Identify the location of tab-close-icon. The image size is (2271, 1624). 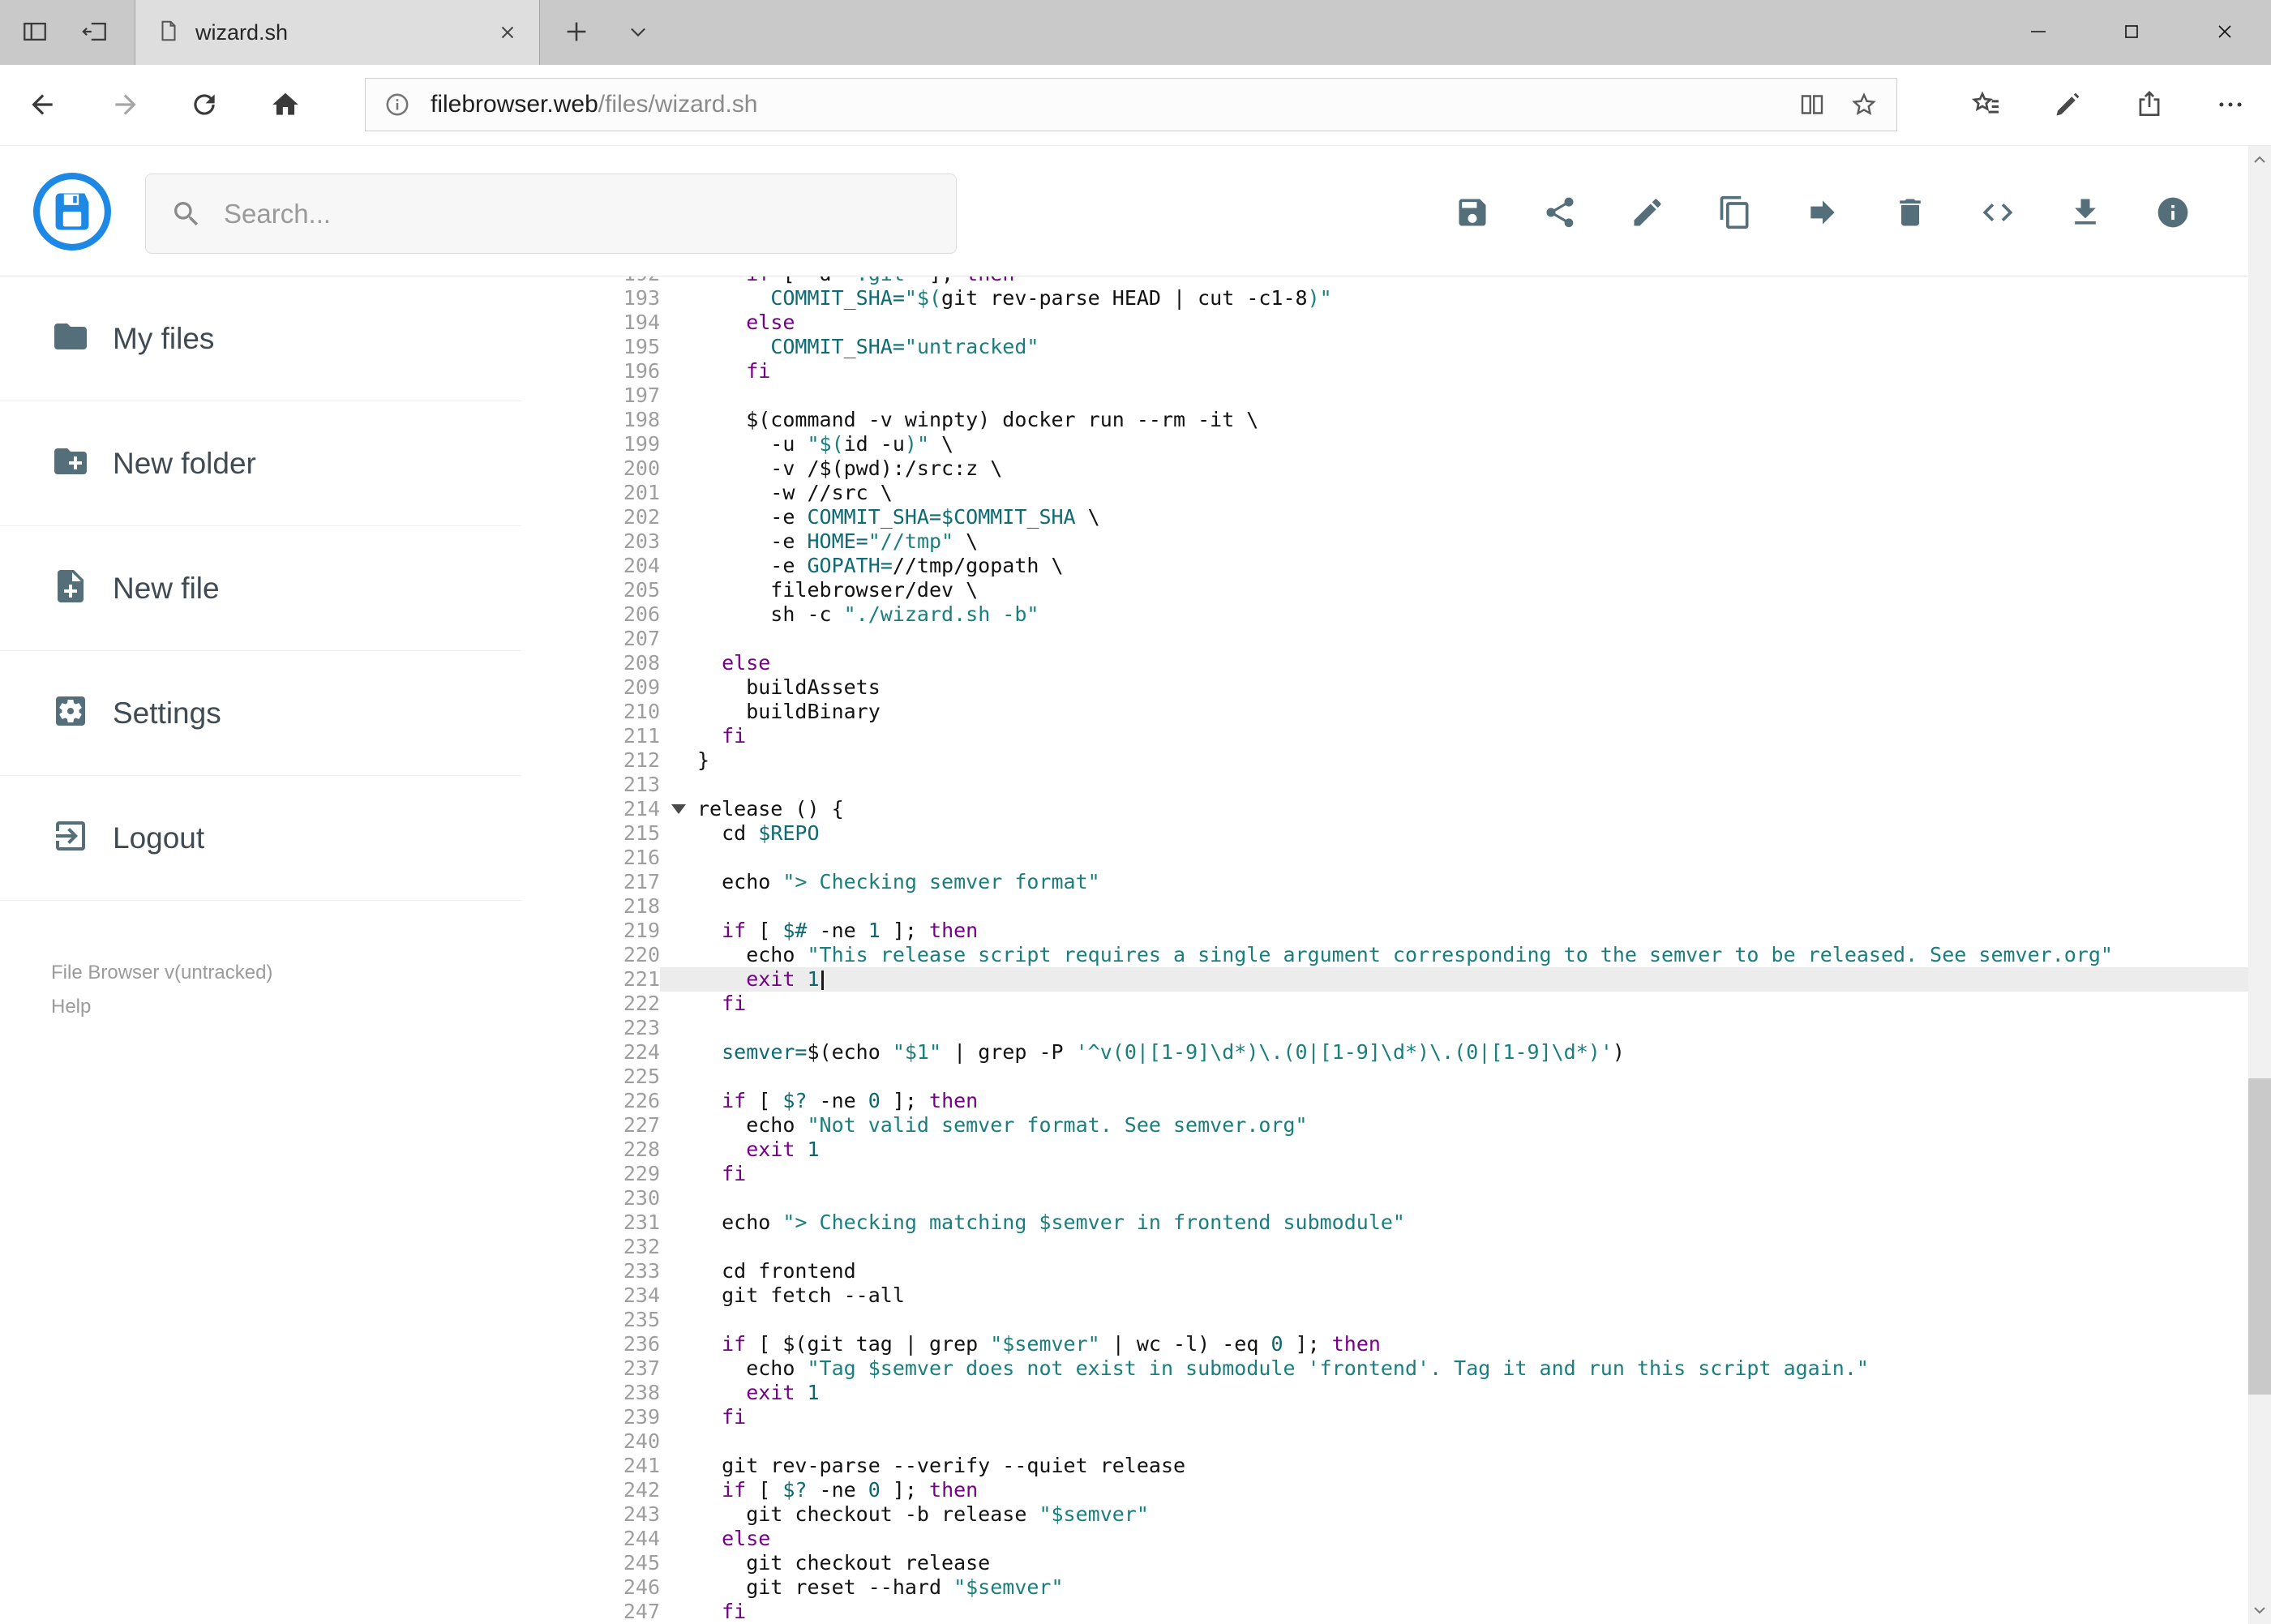
(507, 33).